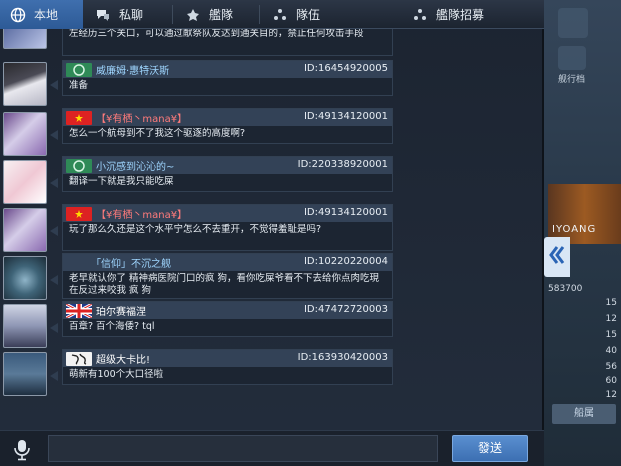 This screenshot has height=466, width=621. I want to click on tab-label: 隊伍, so click(308, 15).